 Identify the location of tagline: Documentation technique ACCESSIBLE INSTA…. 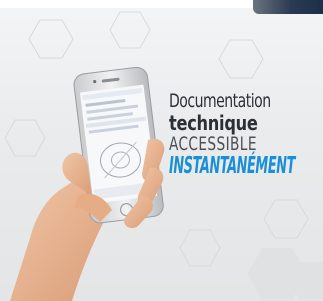
(244, 135).